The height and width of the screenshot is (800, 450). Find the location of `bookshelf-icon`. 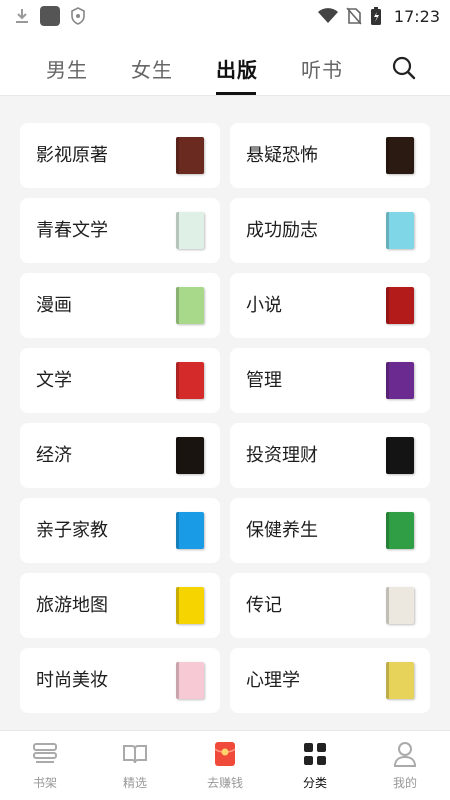

bookshelf-icon is located at coordinates (45, 754).